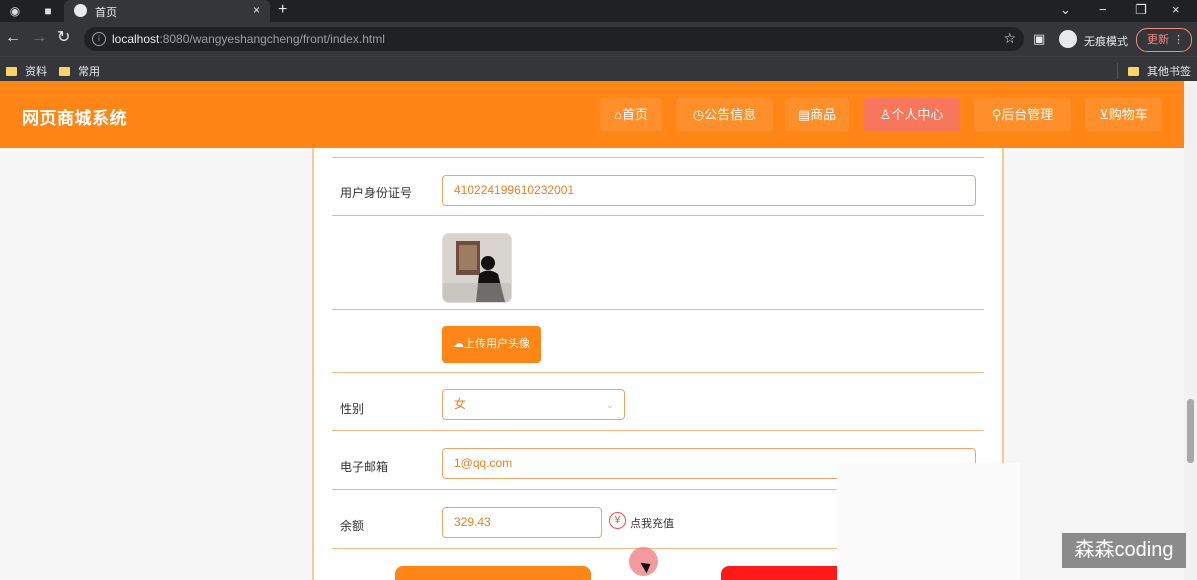 Image resolution: width=1197 pixels, height=580 pixels. I want to click on nav-admin: ⚲后台管理, so click(1022, 114).